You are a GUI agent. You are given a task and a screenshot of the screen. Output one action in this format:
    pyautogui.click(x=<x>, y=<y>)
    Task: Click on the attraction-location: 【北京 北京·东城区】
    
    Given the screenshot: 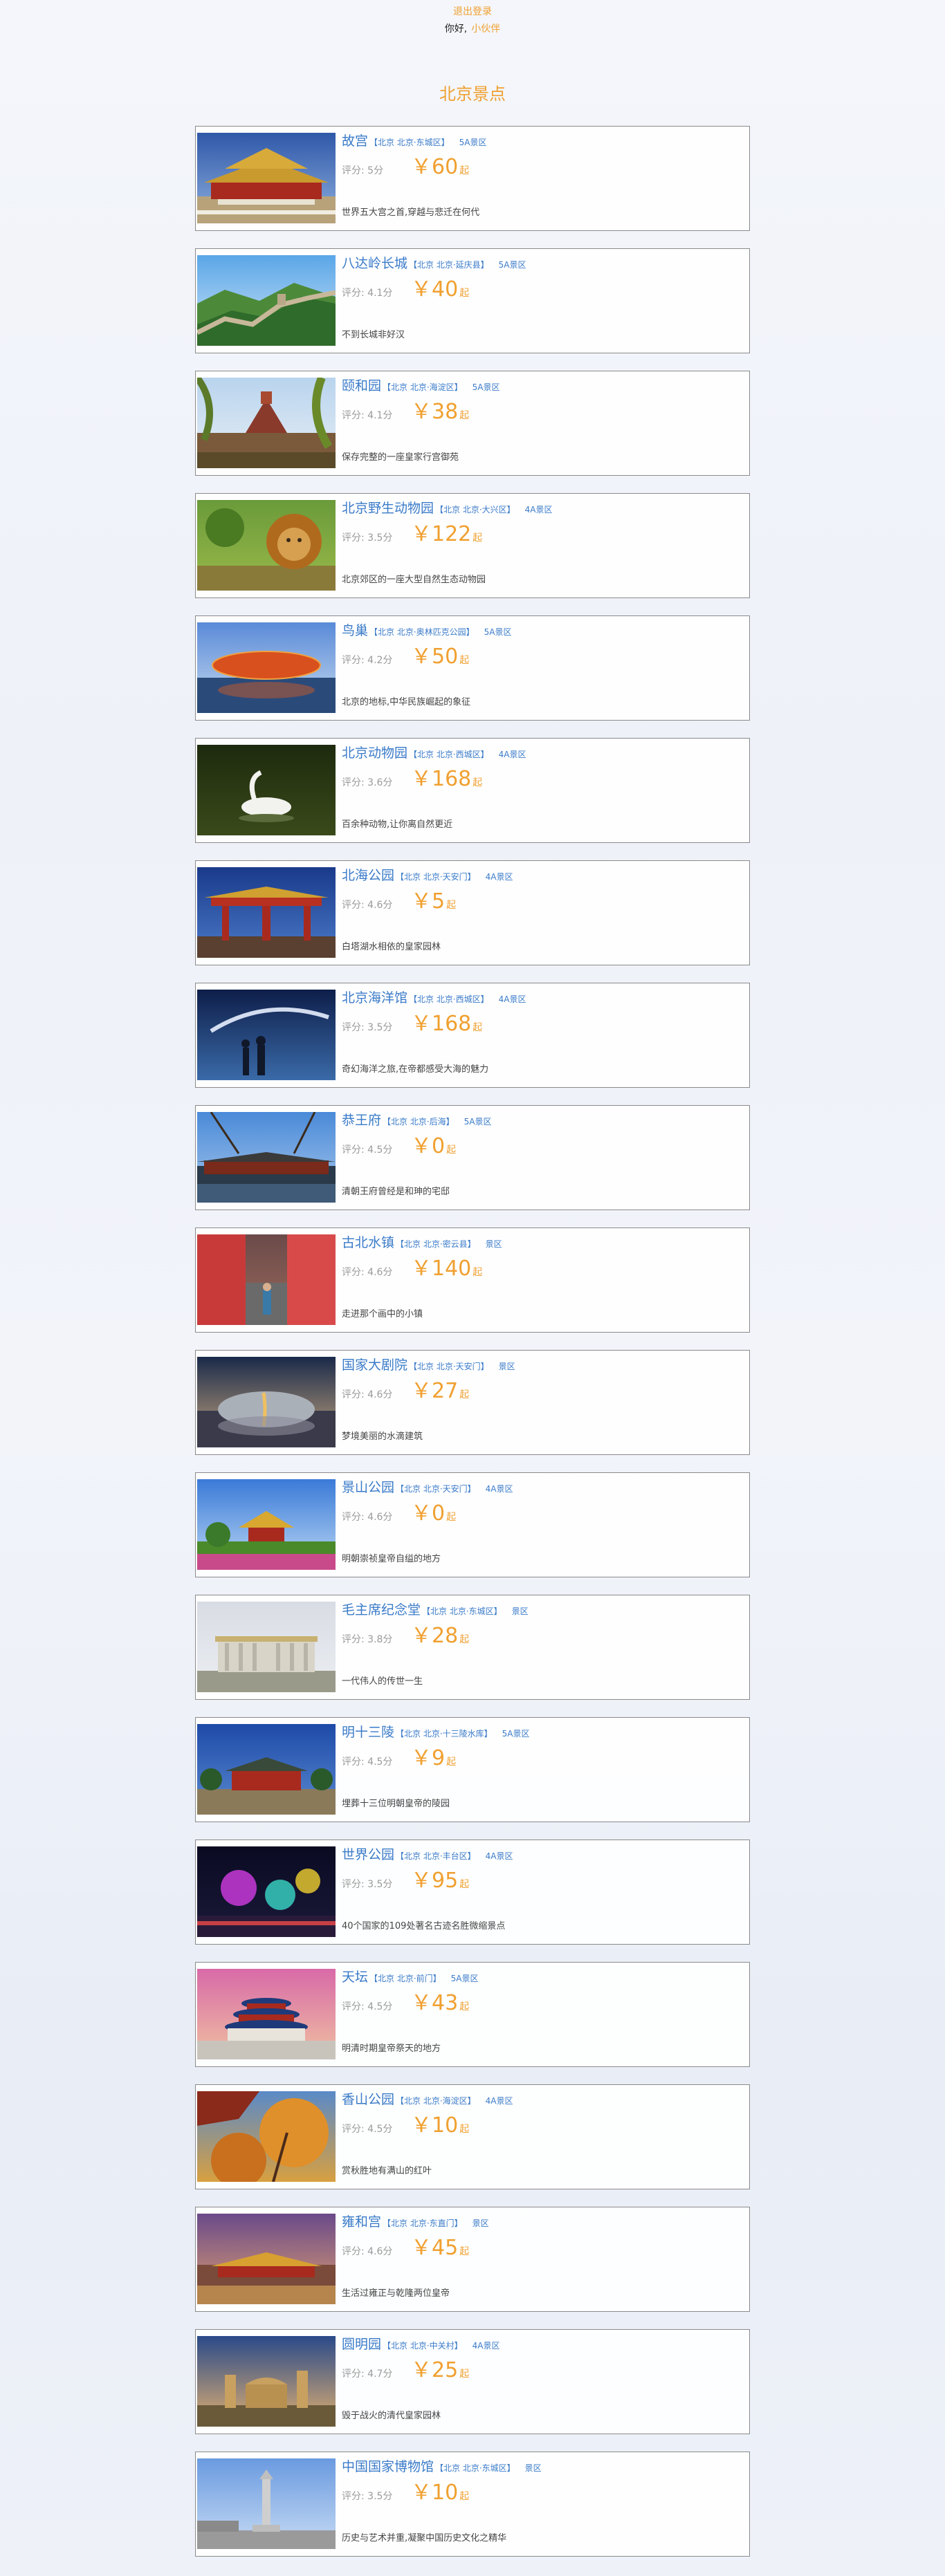 What is the action you would take?
    pyautogui.click(x=409, y=142)
    